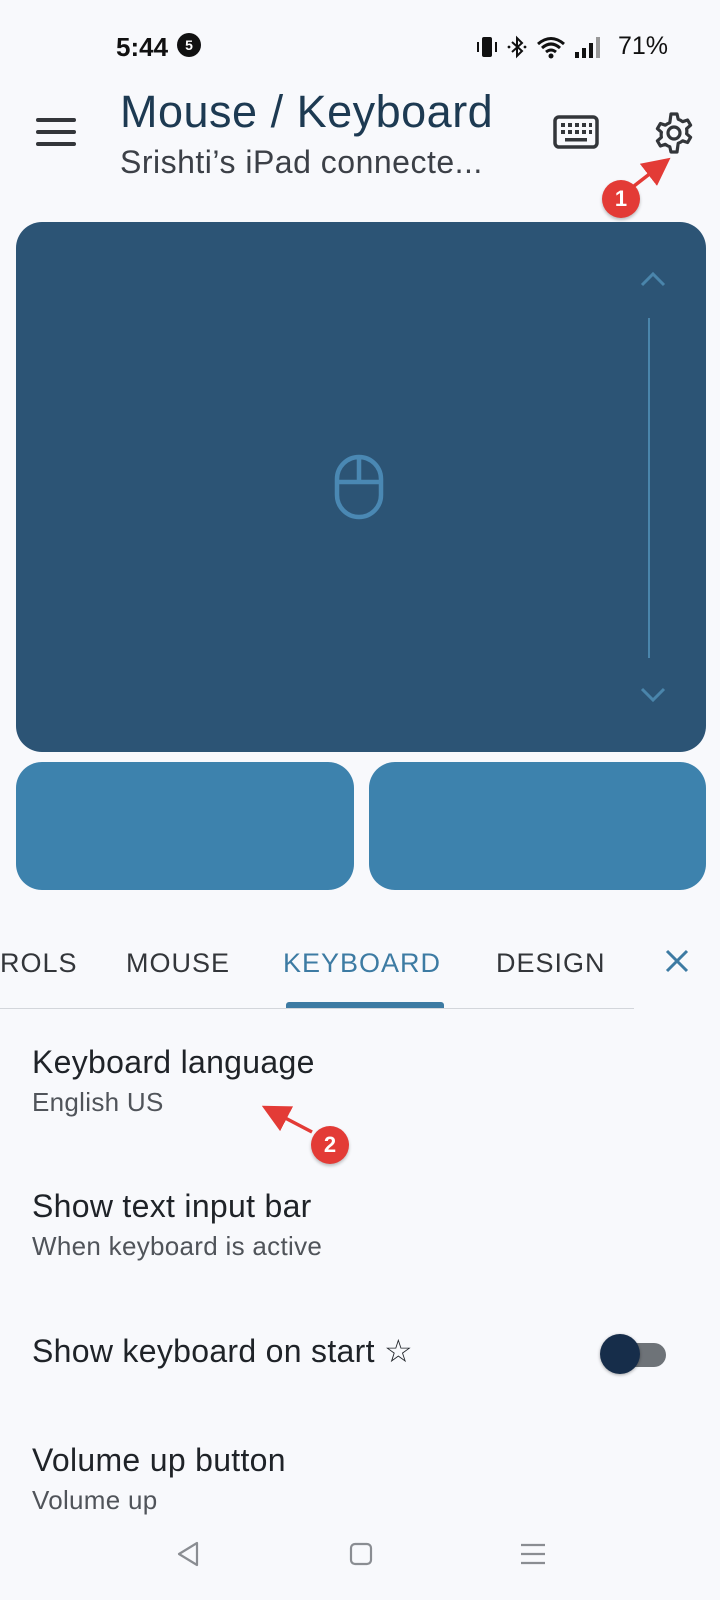 The width and height of the screenshot is (720, 1600). I want to click on tab-mouse: MOUSE, so click(178, 963).